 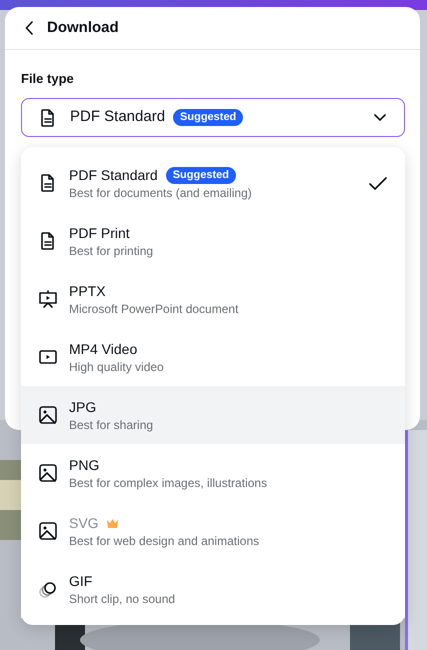 I want to click on field-label: File type, so click(x=48, y=79).